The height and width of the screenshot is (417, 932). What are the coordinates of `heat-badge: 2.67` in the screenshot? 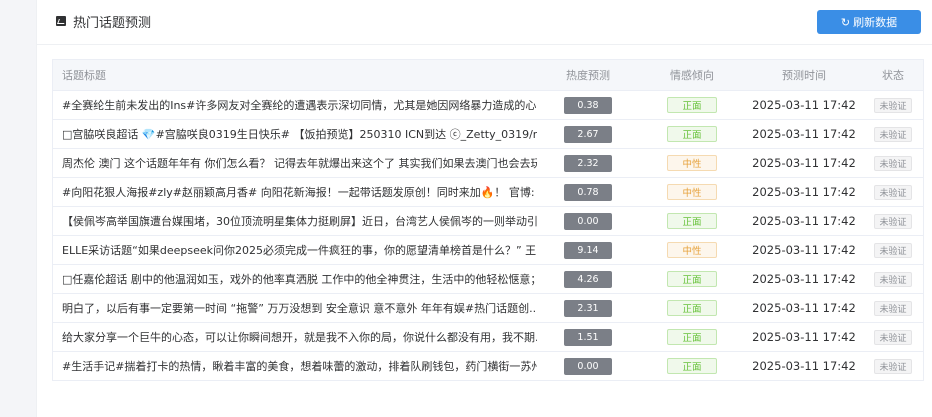 It's located at (588, 134).